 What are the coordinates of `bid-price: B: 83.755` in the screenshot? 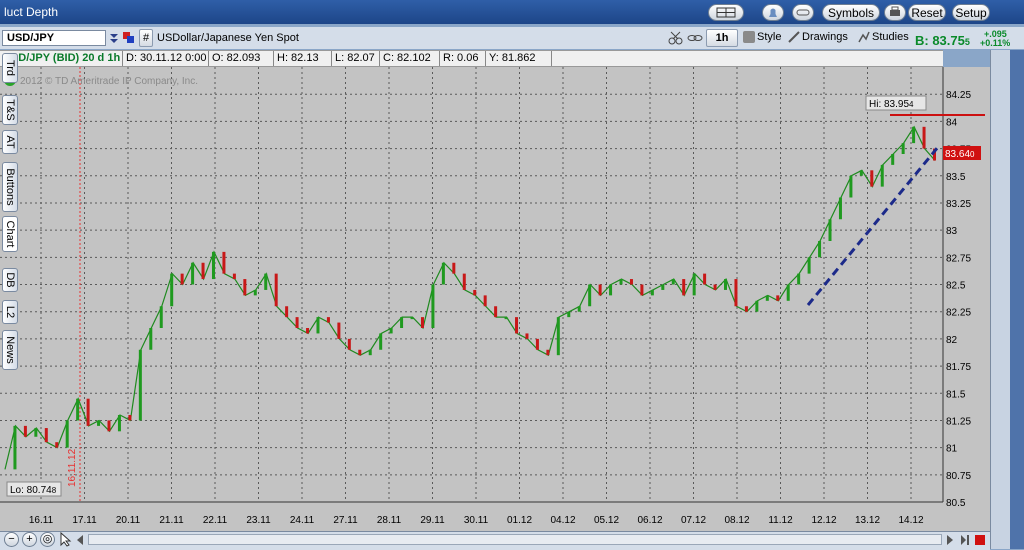 It's located at (942, 40).